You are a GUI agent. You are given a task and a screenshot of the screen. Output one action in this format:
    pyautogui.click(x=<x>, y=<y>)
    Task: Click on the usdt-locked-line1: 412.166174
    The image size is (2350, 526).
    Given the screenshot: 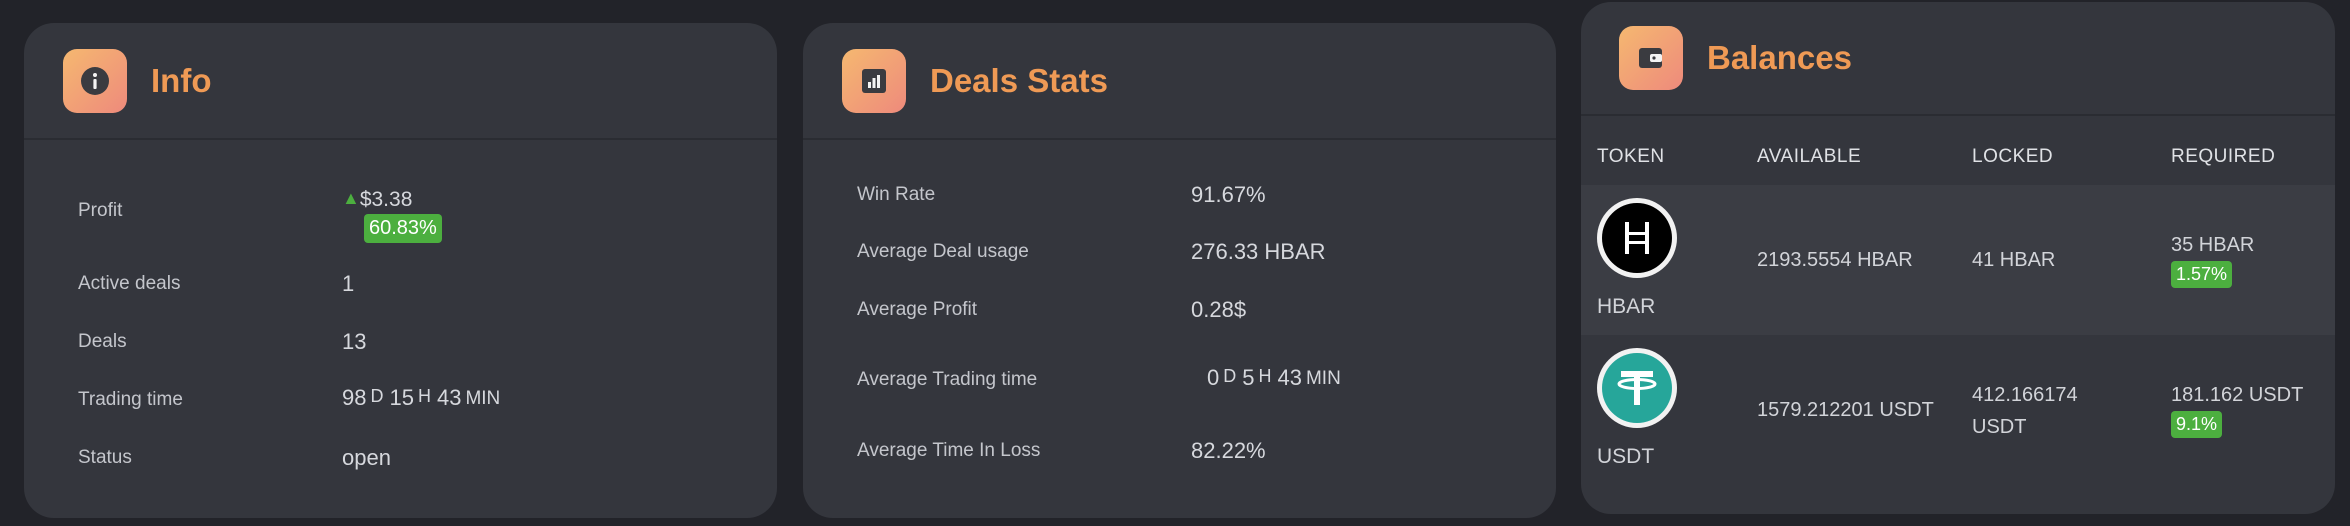 What is the action you would take?
    pyautogui.click(x=2025, y=395)
    